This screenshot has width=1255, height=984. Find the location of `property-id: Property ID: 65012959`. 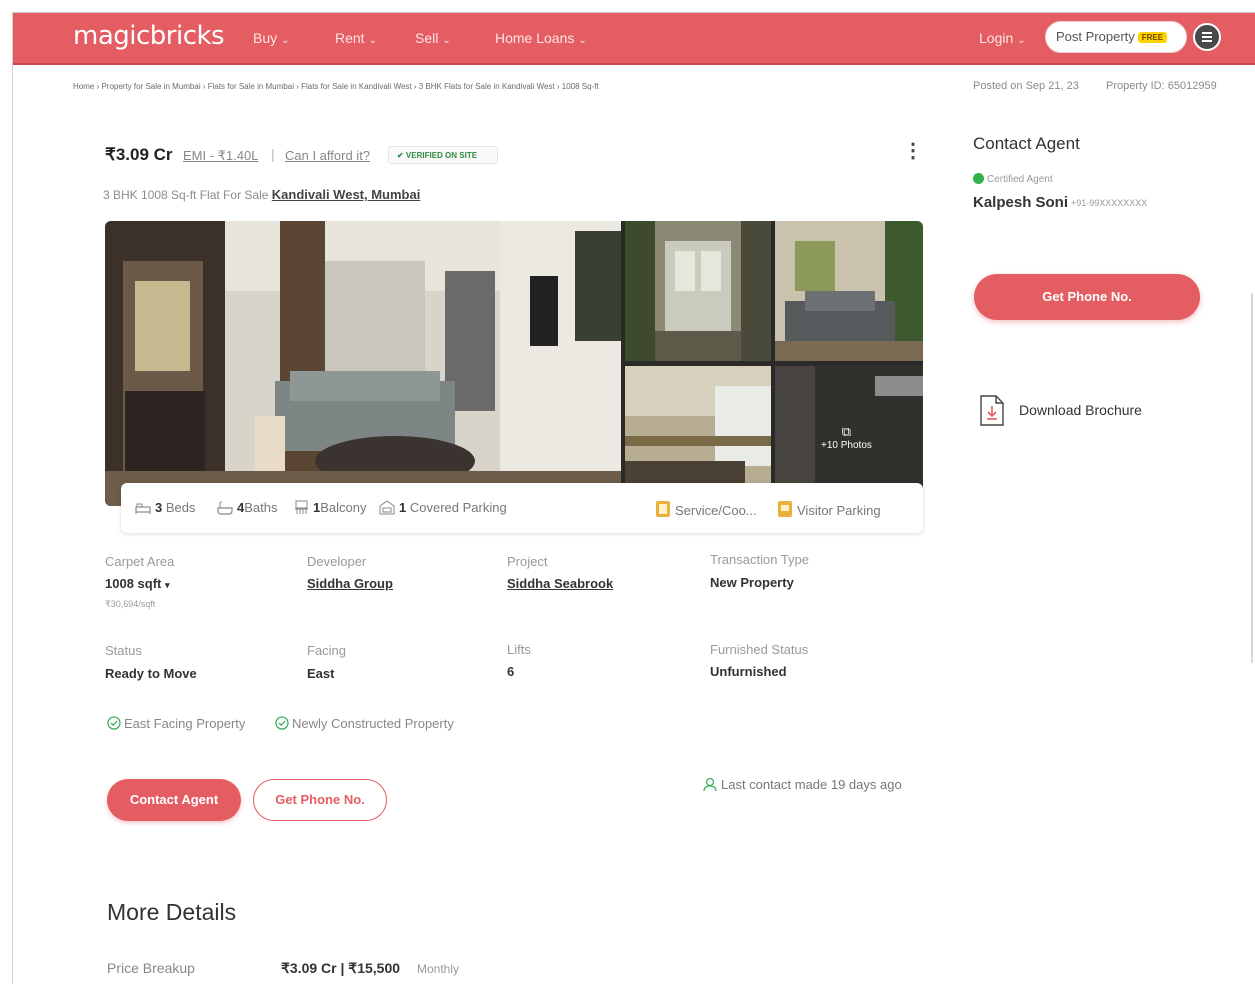

property-id: Property ID: 65012959 is located at coordinates (1161, 86).